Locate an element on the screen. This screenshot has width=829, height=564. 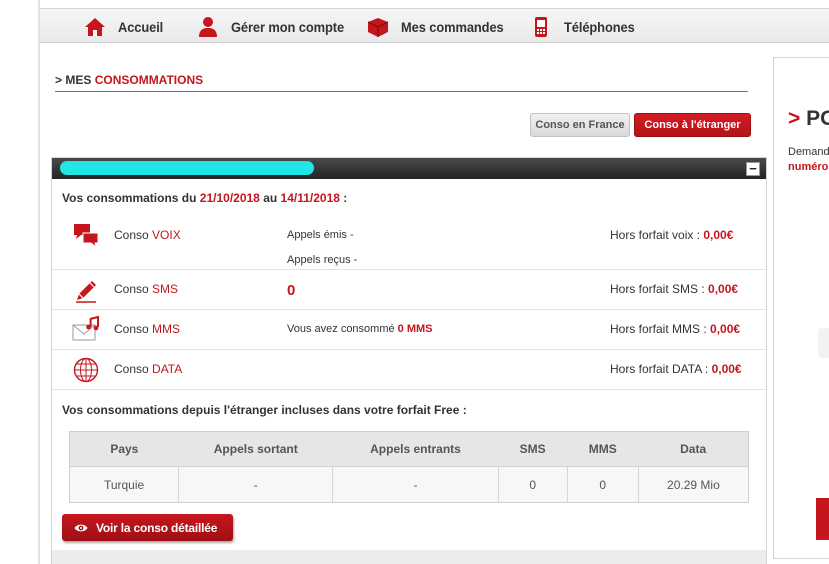
data-type: DATA is located at coordinates (167, 369).